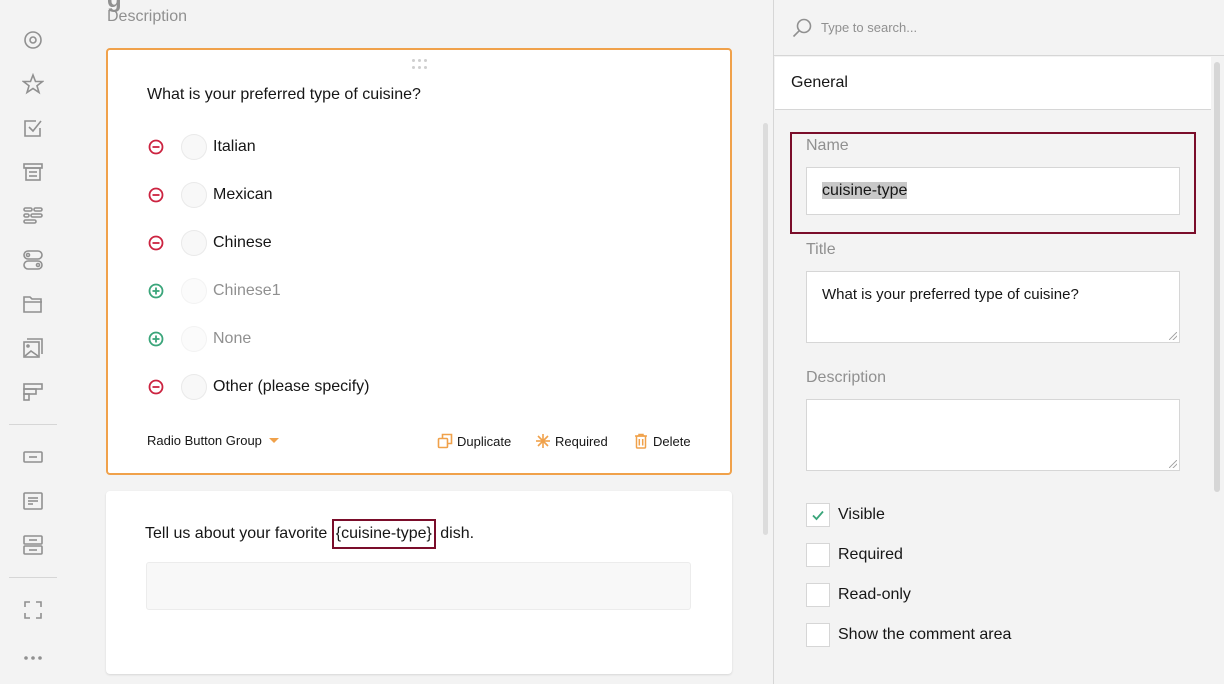 The image size is (1224, 684). Describe the element at coordinates (209, 243) in the screenshot. I see `choice-item: Chinese` at that location.